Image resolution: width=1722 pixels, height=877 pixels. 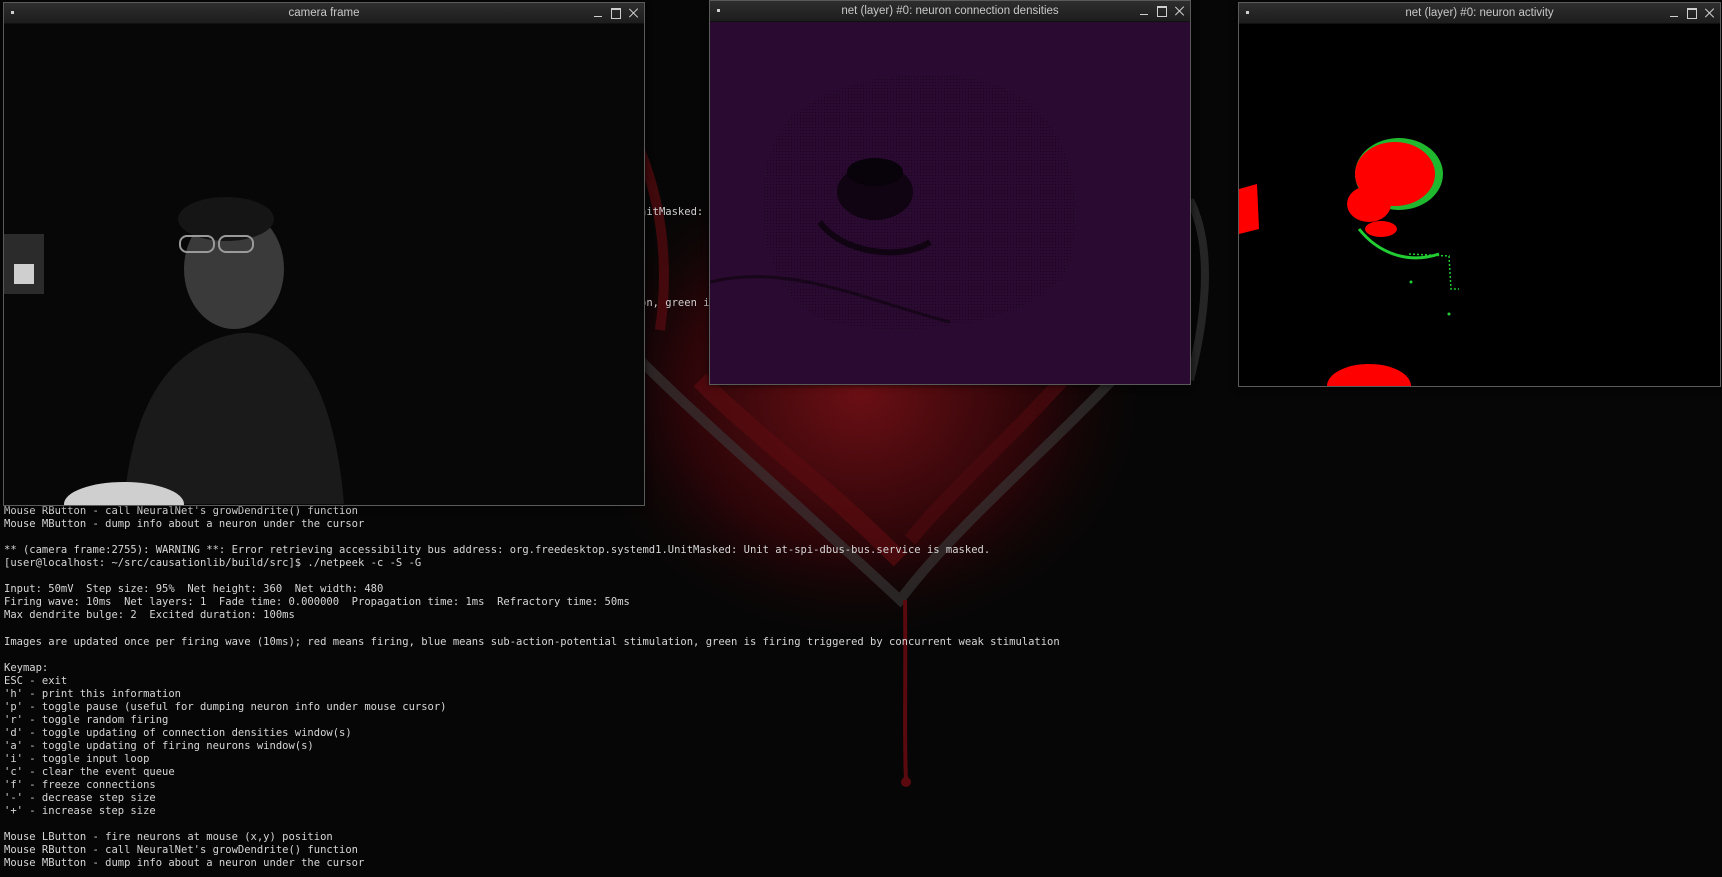 I want to click on activity-map, so click(x=1479, y=205).